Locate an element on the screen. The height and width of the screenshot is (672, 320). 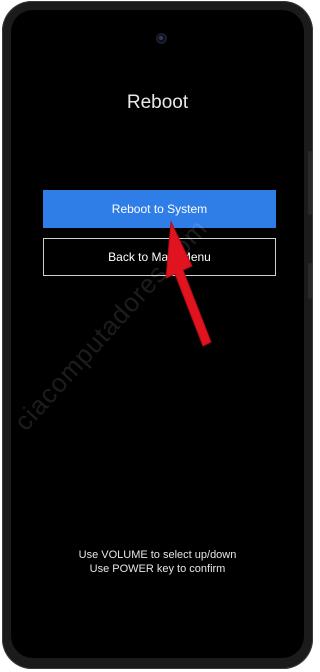
reboot-to-system-button: Reboot to System is located at coordinates (159, 209).